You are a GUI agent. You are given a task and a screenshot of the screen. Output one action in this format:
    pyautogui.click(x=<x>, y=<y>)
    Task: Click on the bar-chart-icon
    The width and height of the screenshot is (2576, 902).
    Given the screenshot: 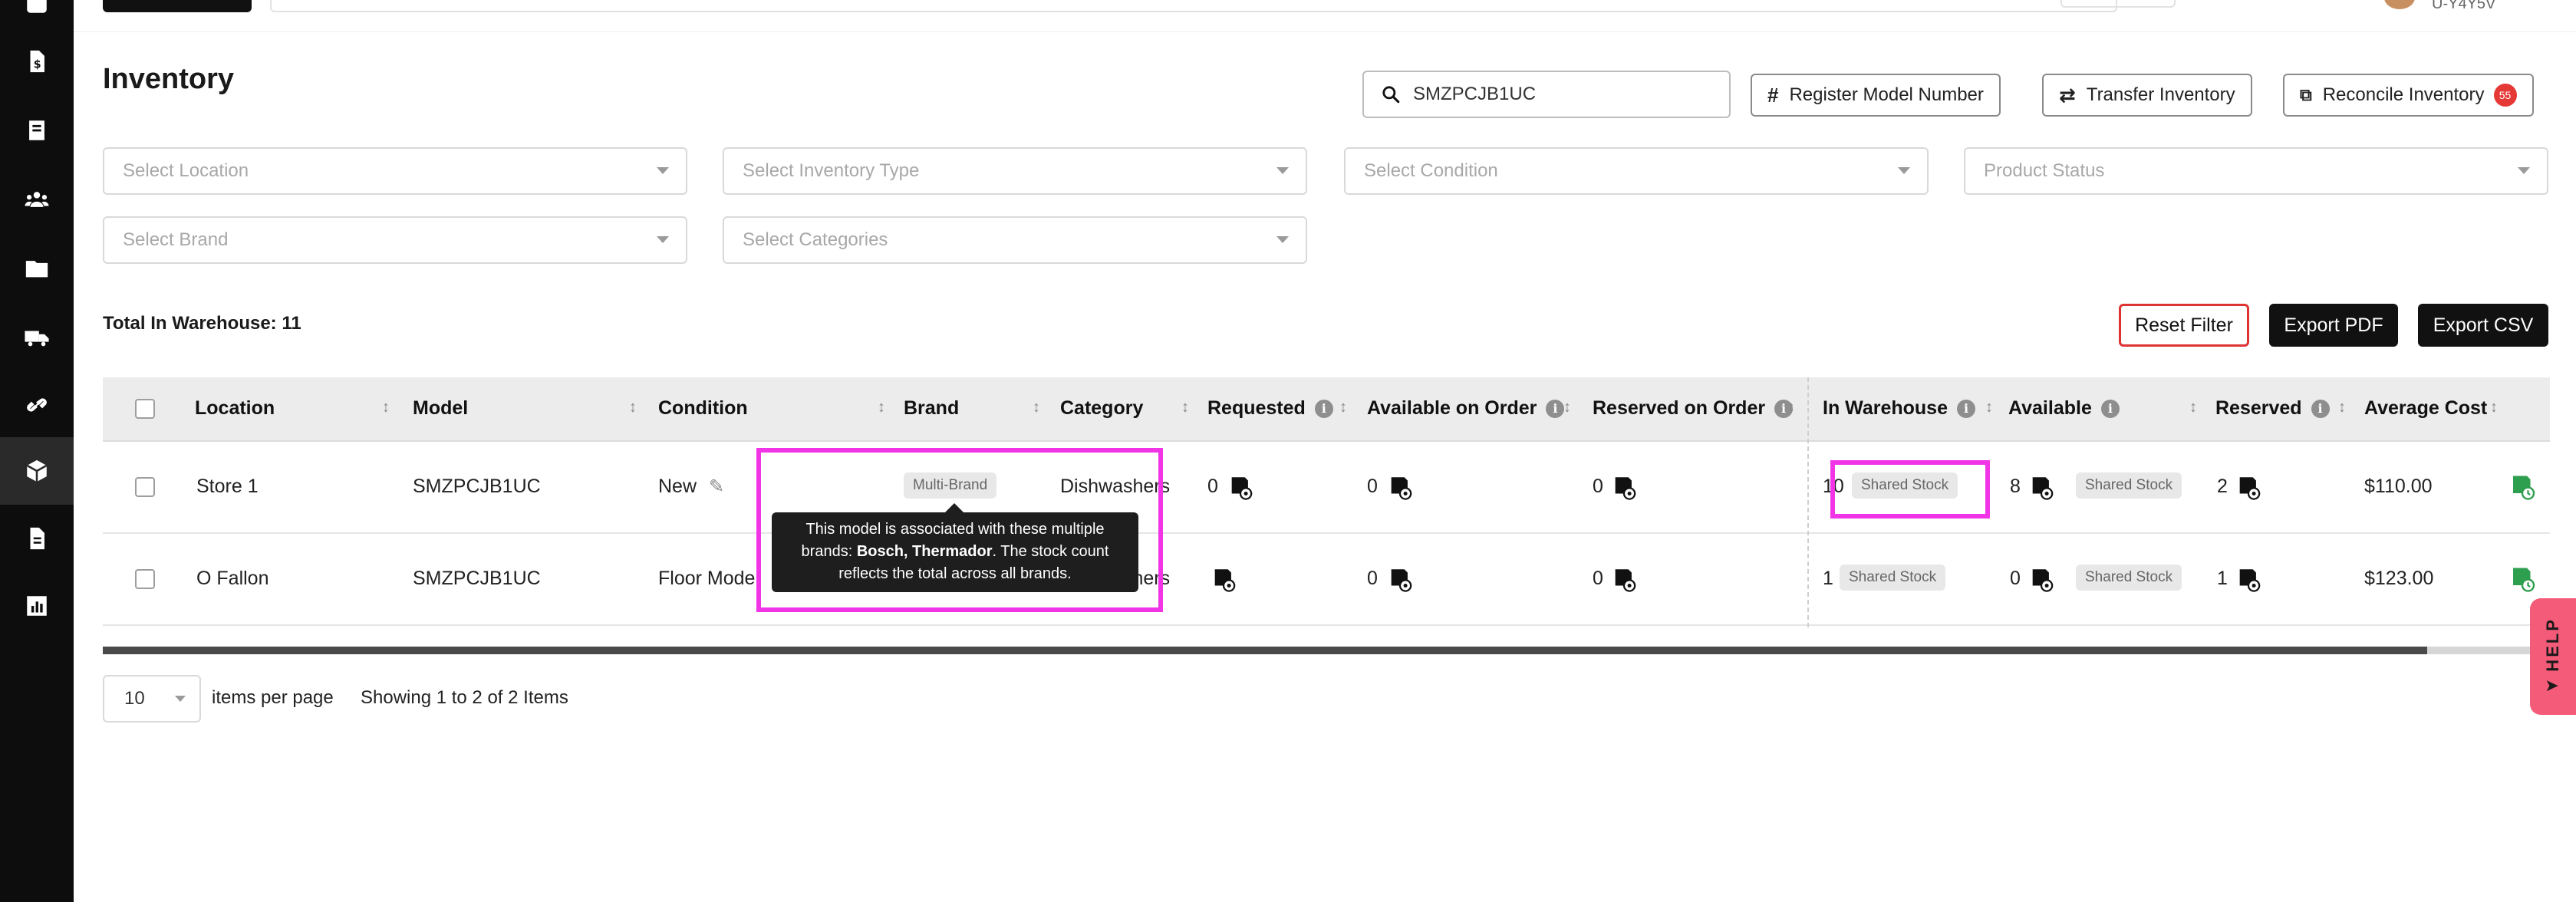 What is the action you would take?
    pyautogui.click(x=37, y=606)
    